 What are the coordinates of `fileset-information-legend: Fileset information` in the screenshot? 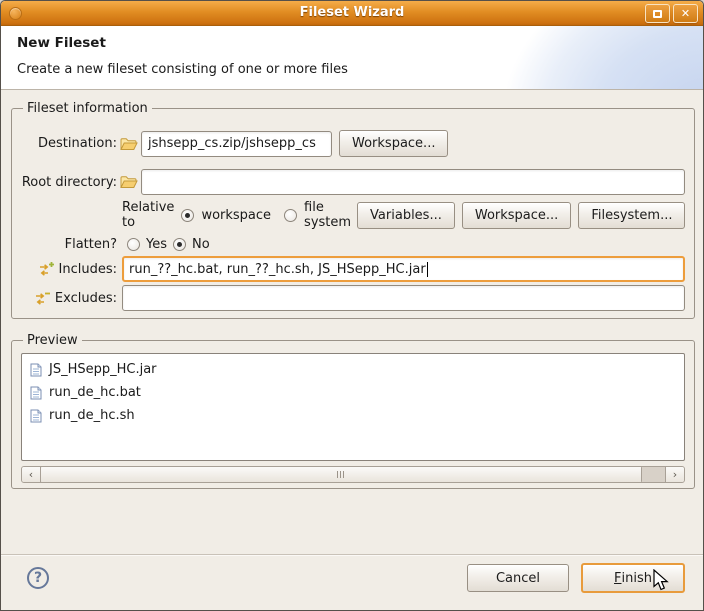 It's located at (87, 108).